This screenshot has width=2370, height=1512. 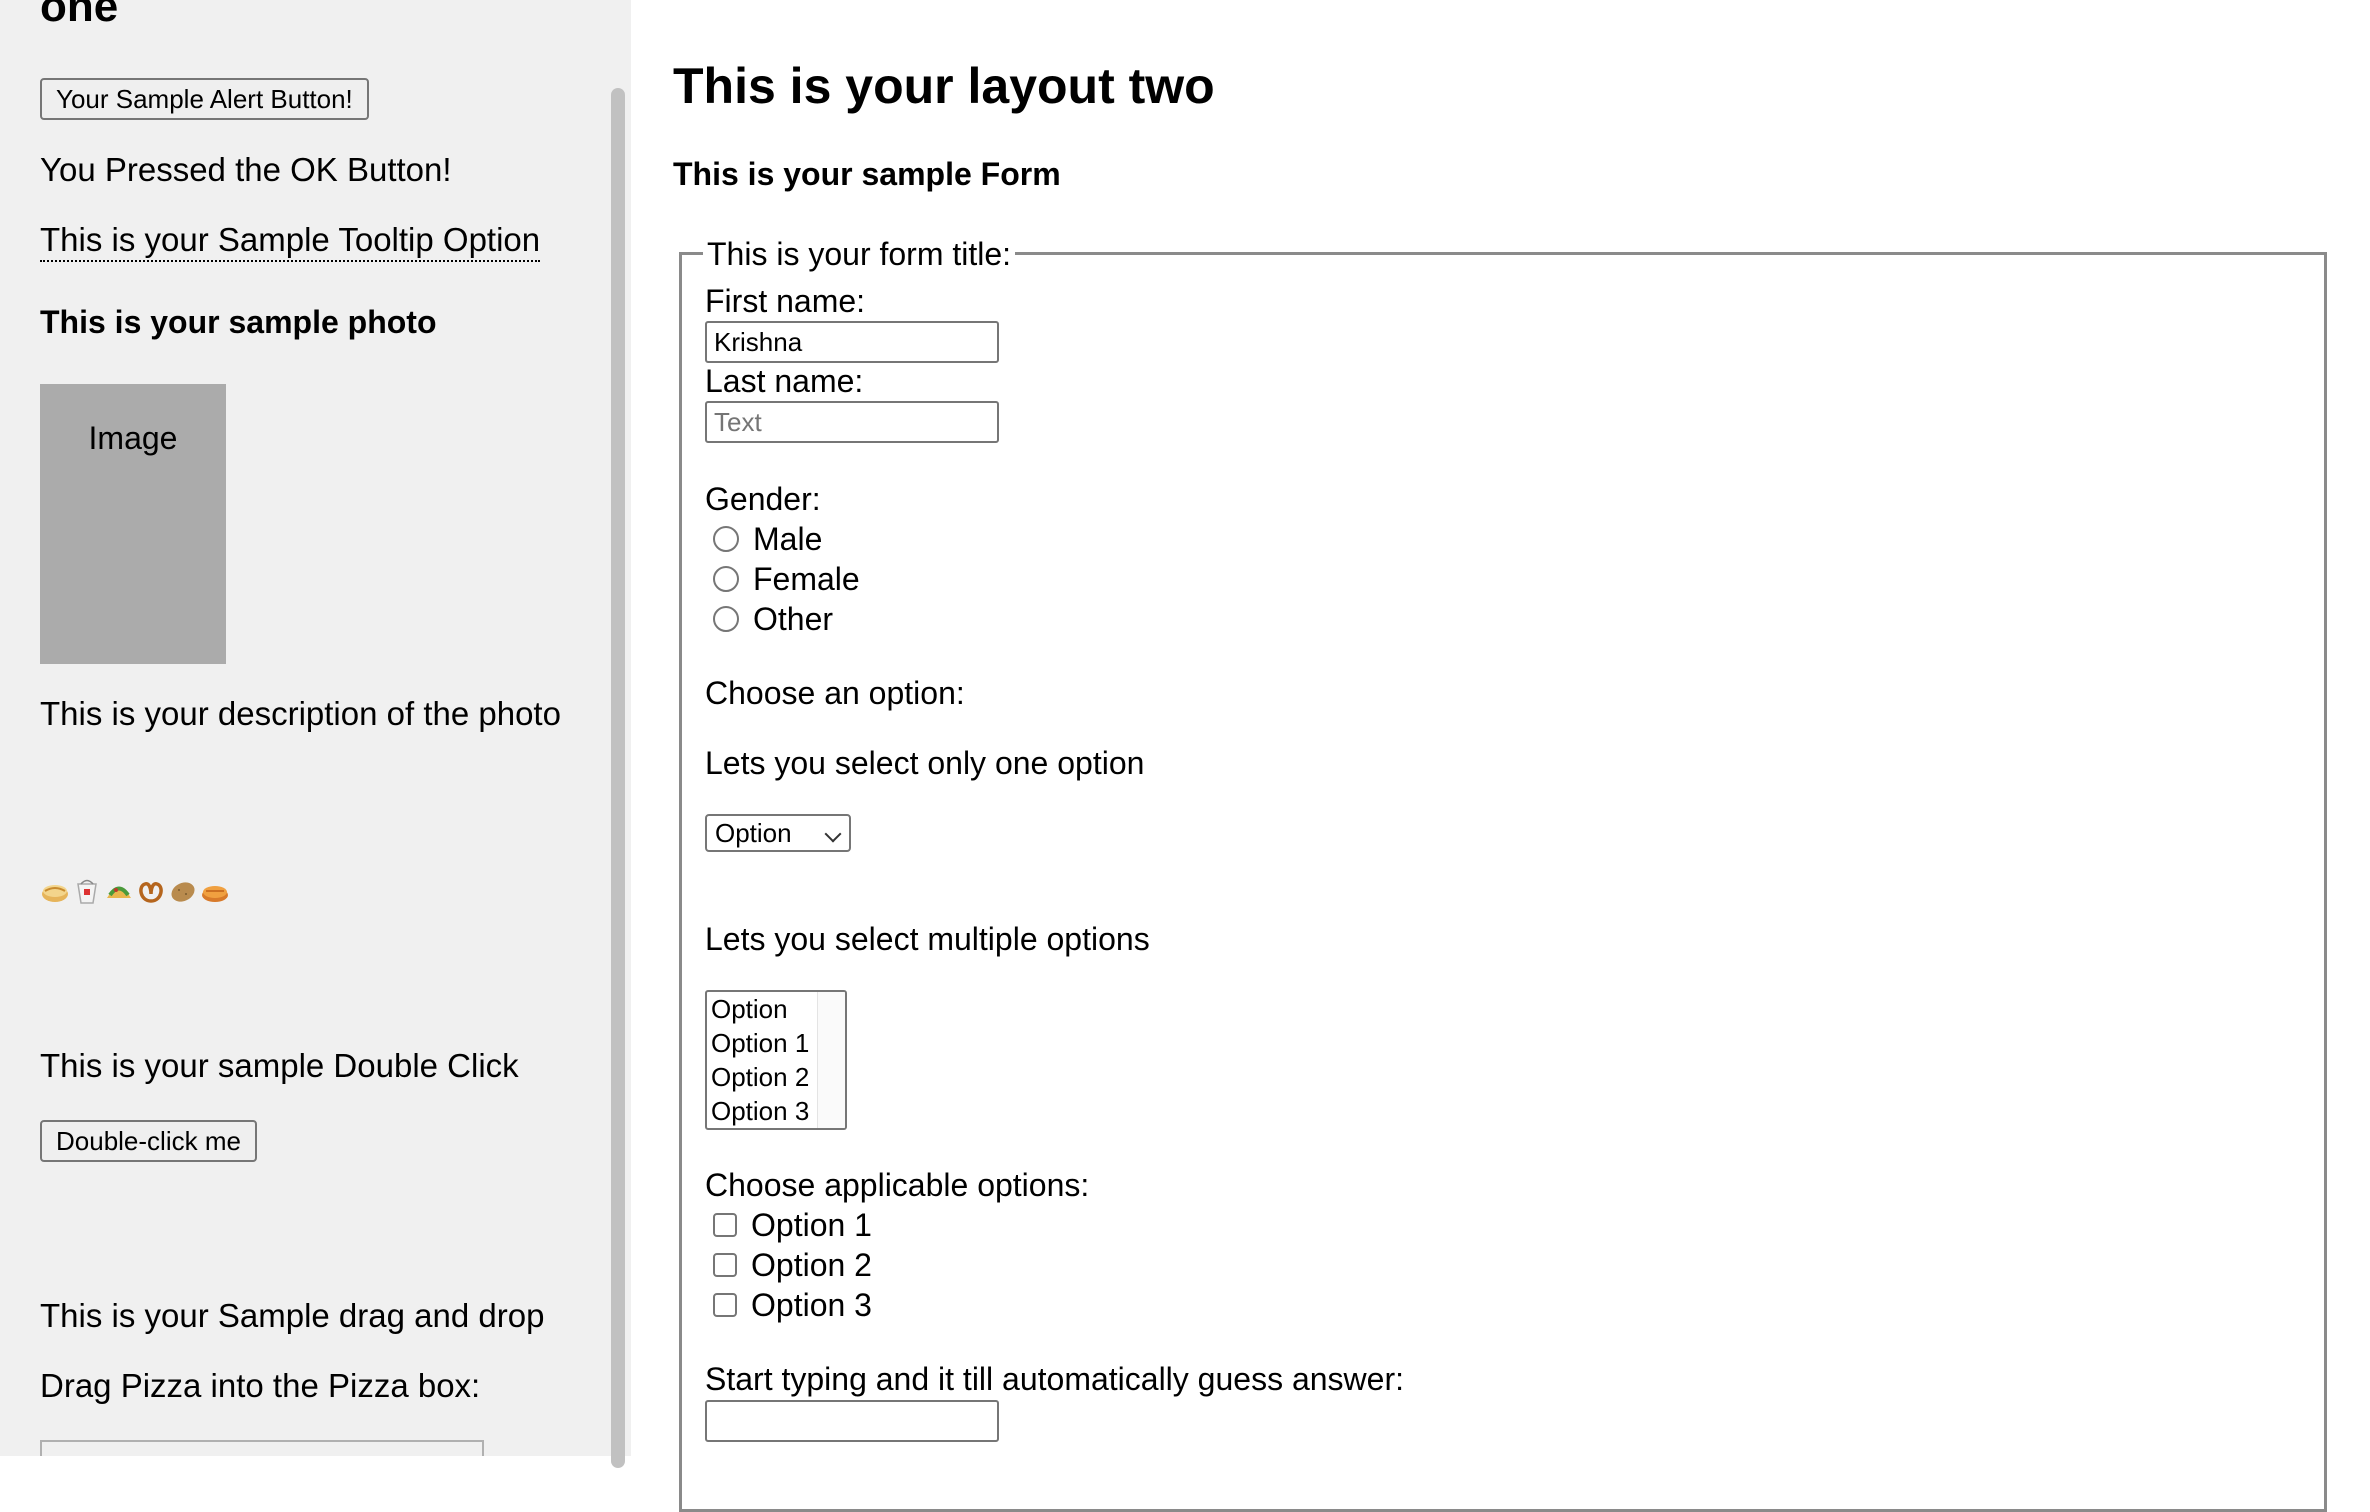 What do you see at coordinates (776, 1060) in the screenshot?
I see `multi-option-listbox: Option Option 1 Option 2 Option 3` at bounding box center [776, 1060].